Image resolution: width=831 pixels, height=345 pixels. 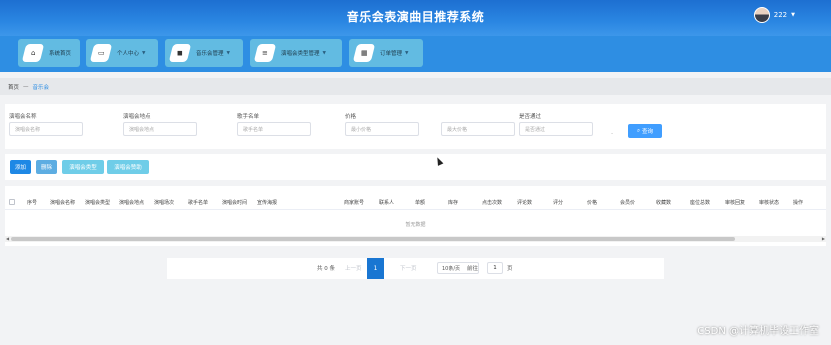 I want to click on watermark: CSDN @计算机毕设工作室, so click(x=758, y=331).